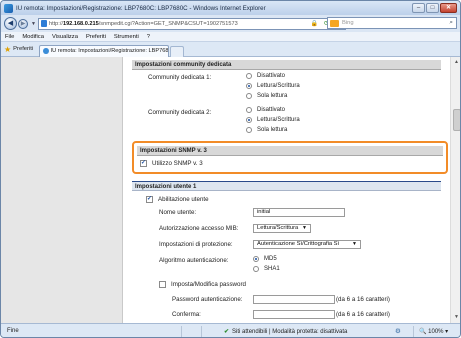 The height and width of the screenshot is (338, 461). I want to click on auth-password-hint: (da 6 a 16 caratteri), so click(363, 299).